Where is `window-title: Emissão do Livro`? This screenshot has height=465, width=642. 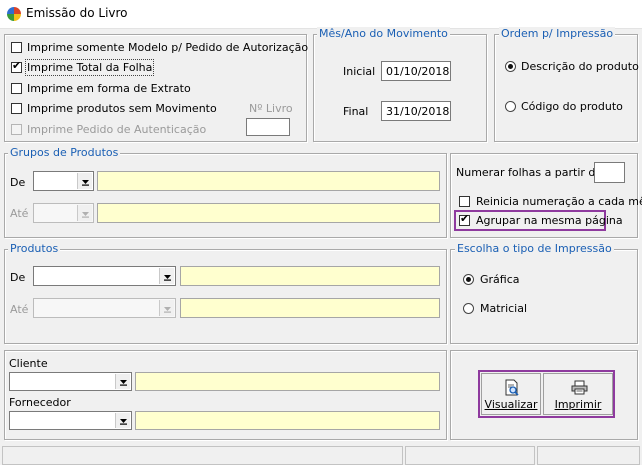
window-title: Emissão do Livro is located at coordinates (77, 13).